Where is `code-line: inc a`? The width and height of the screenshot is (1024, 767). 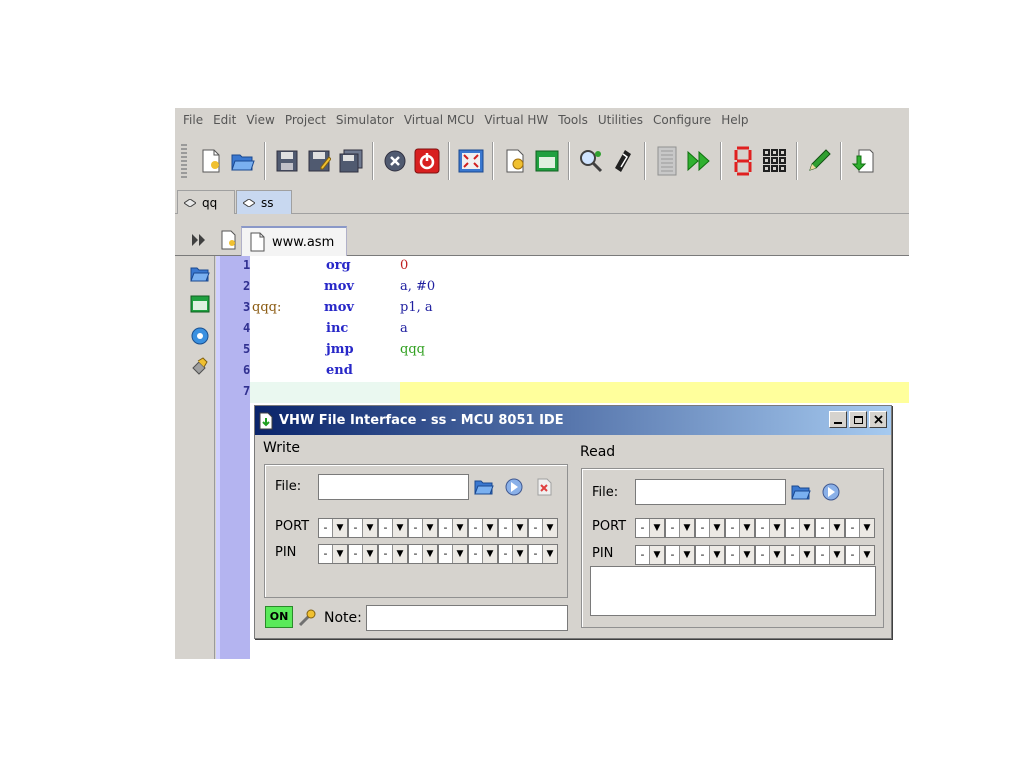 code-line: inc a is located at coordinates (579, 329).